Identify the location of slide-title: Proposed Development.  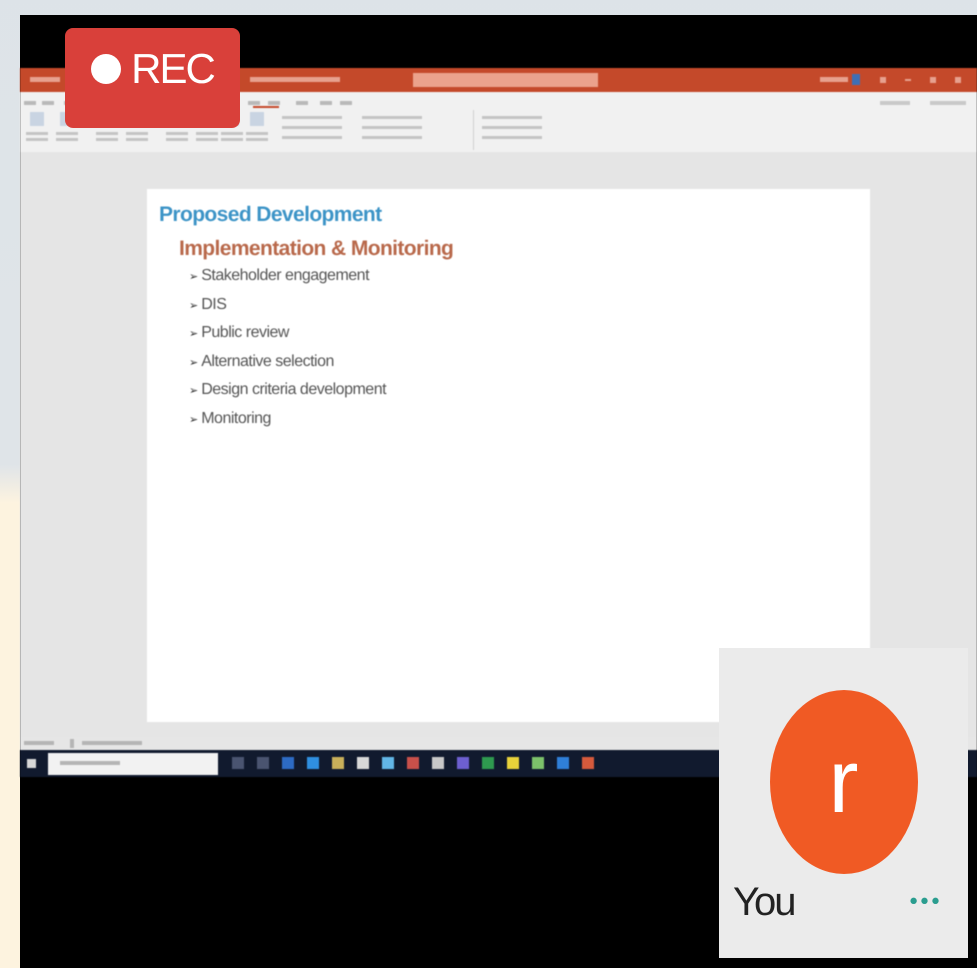
(270, 215).